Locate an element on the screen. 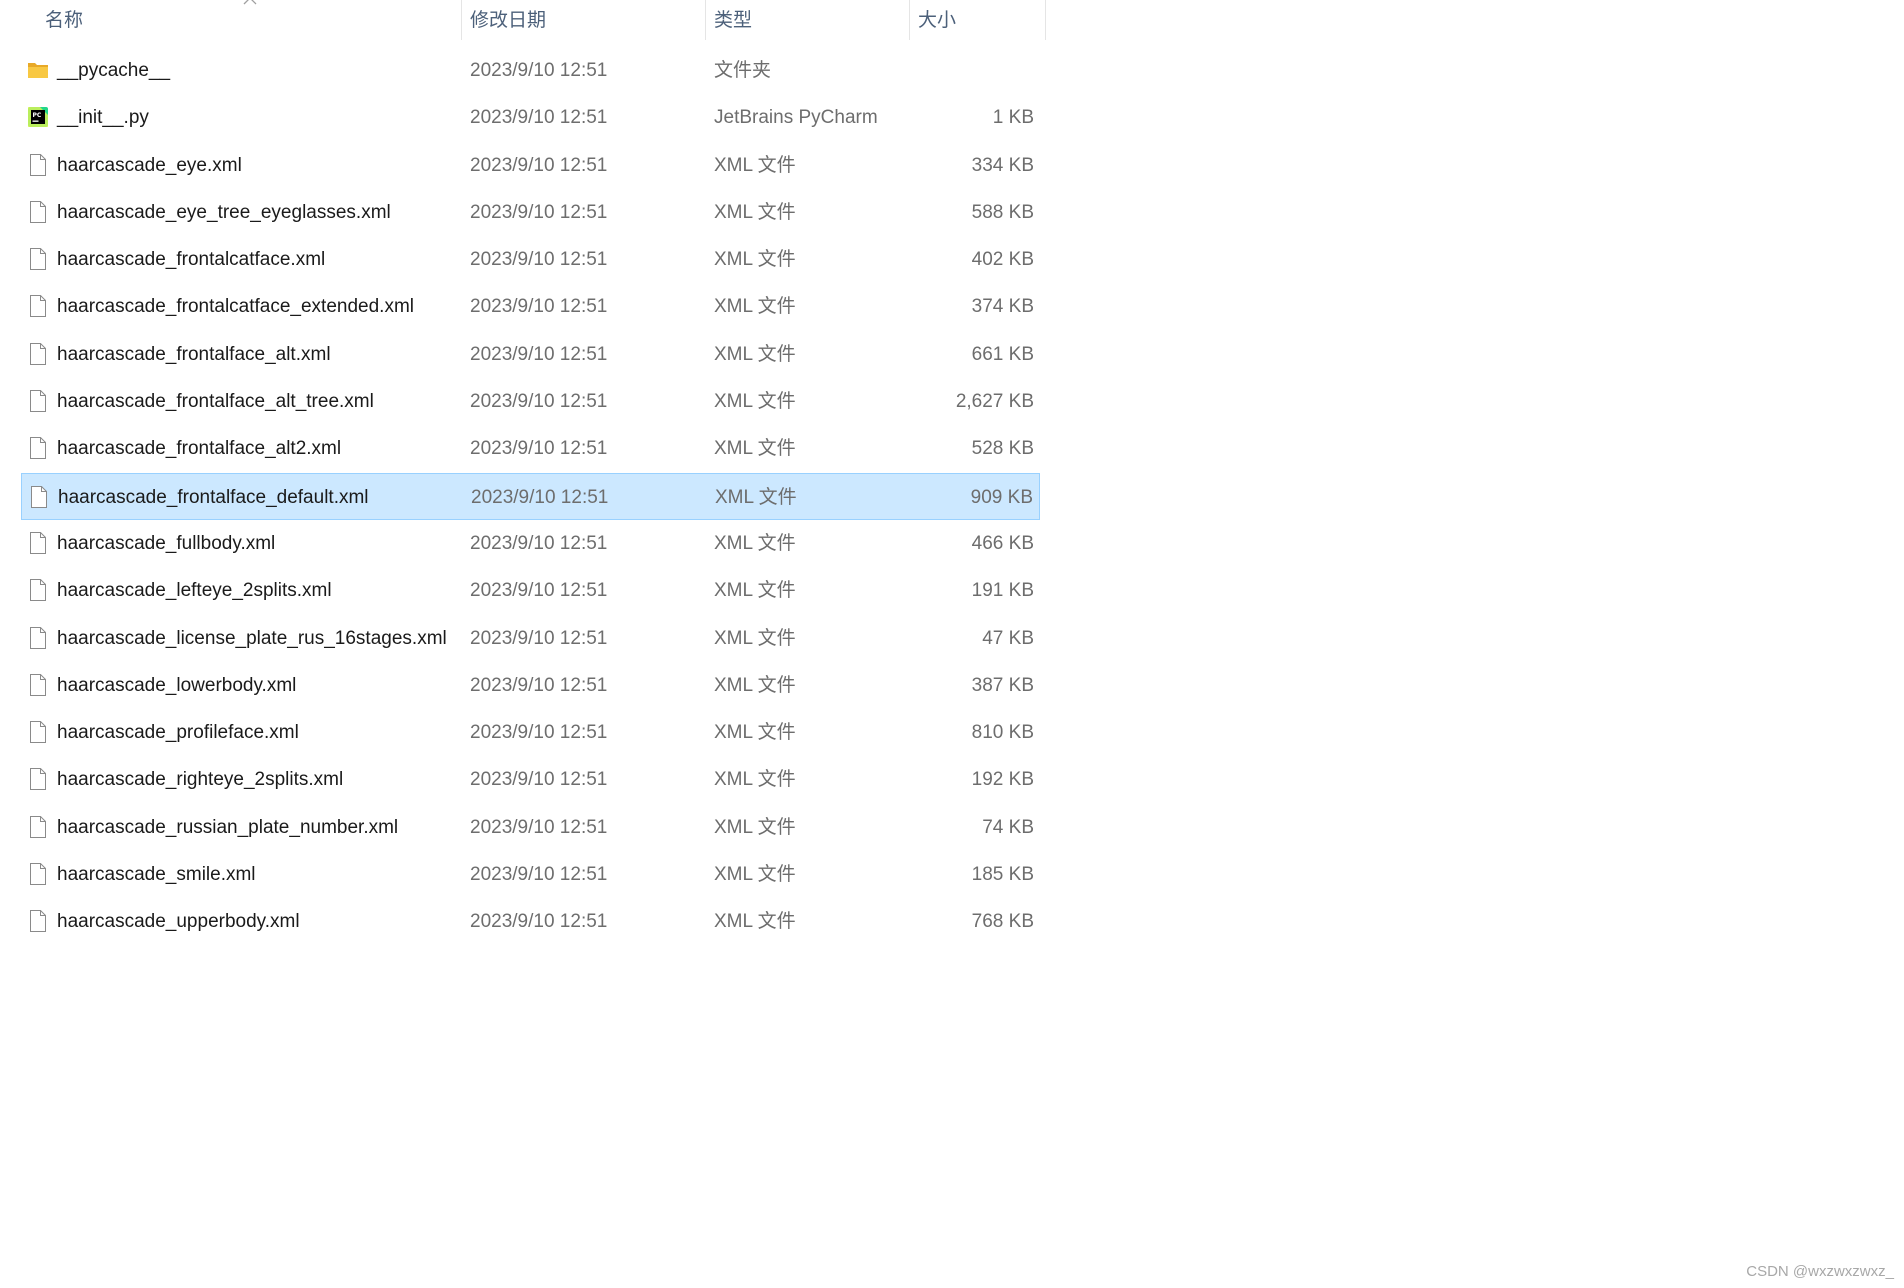  file-size: 185 KB is located at coordinates (1002, 875).